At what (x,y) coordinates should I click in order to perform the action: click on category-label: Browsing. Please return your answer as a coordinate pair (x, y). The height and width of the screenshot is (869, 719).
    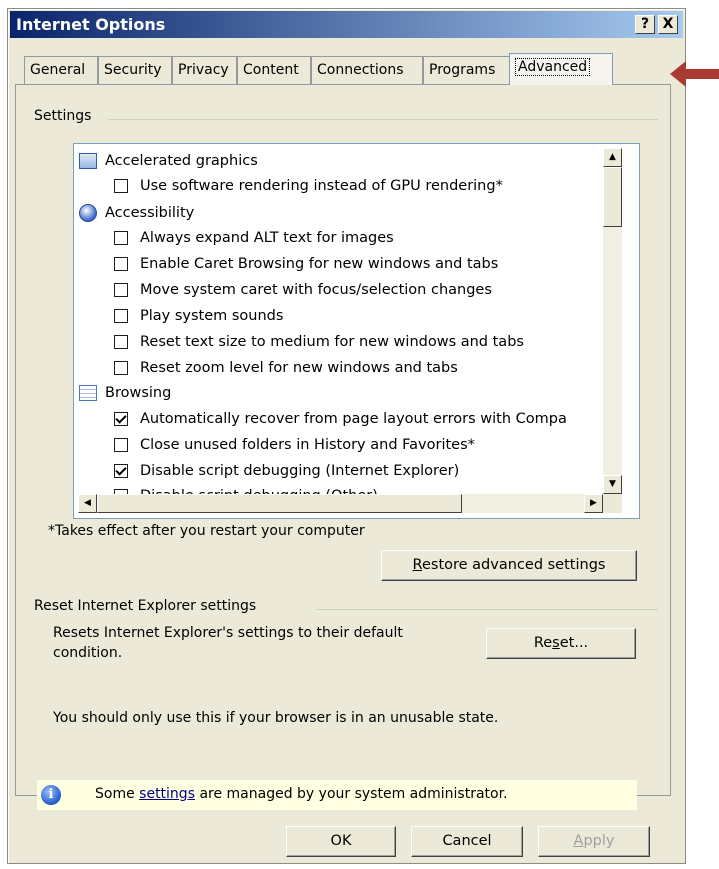
    Looking at the image, I should click on (138, 393).